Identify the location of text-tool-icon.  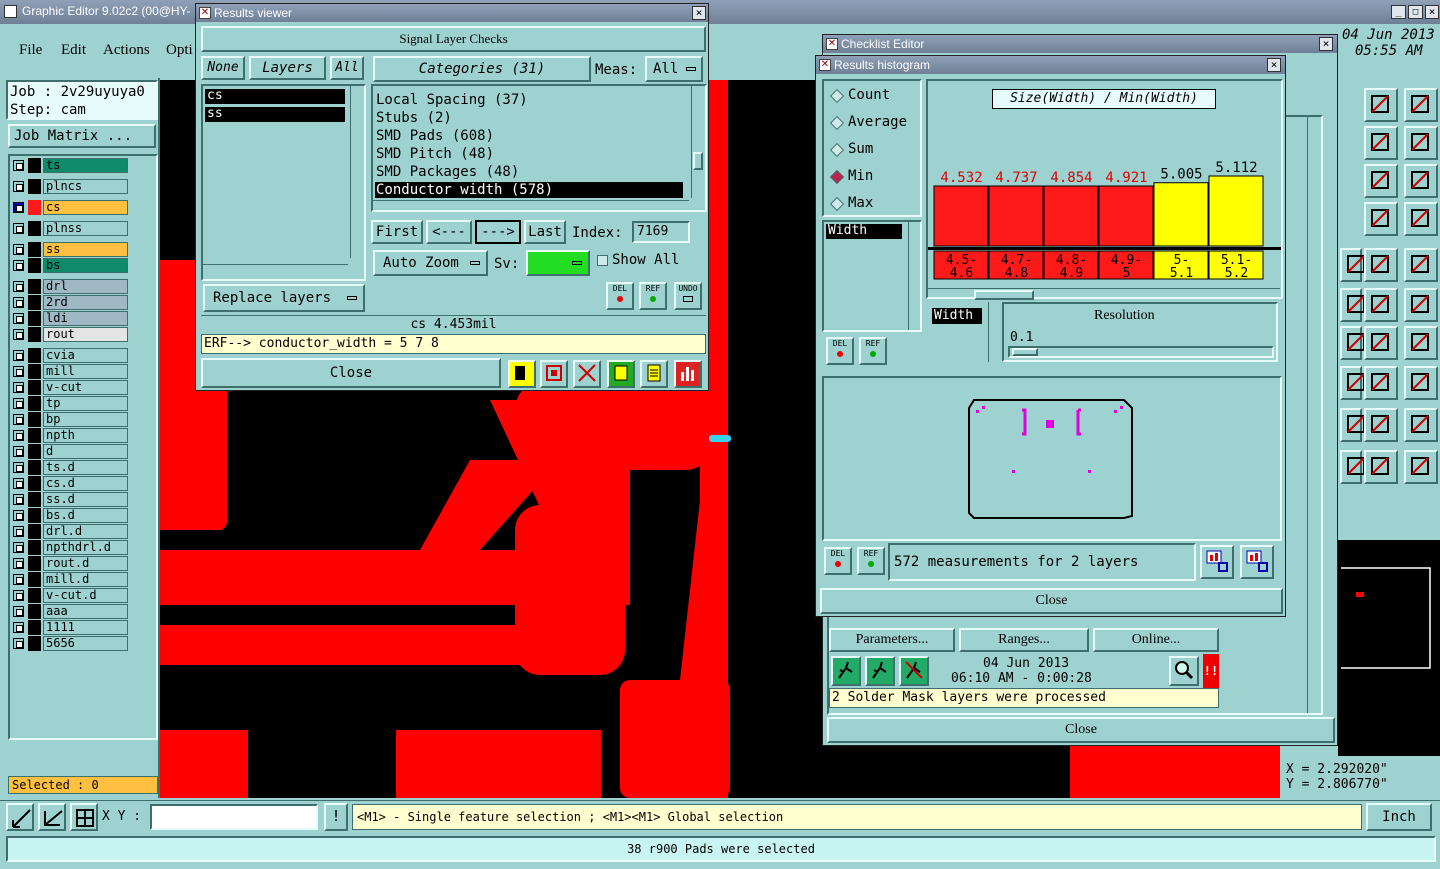
(1352, 425).